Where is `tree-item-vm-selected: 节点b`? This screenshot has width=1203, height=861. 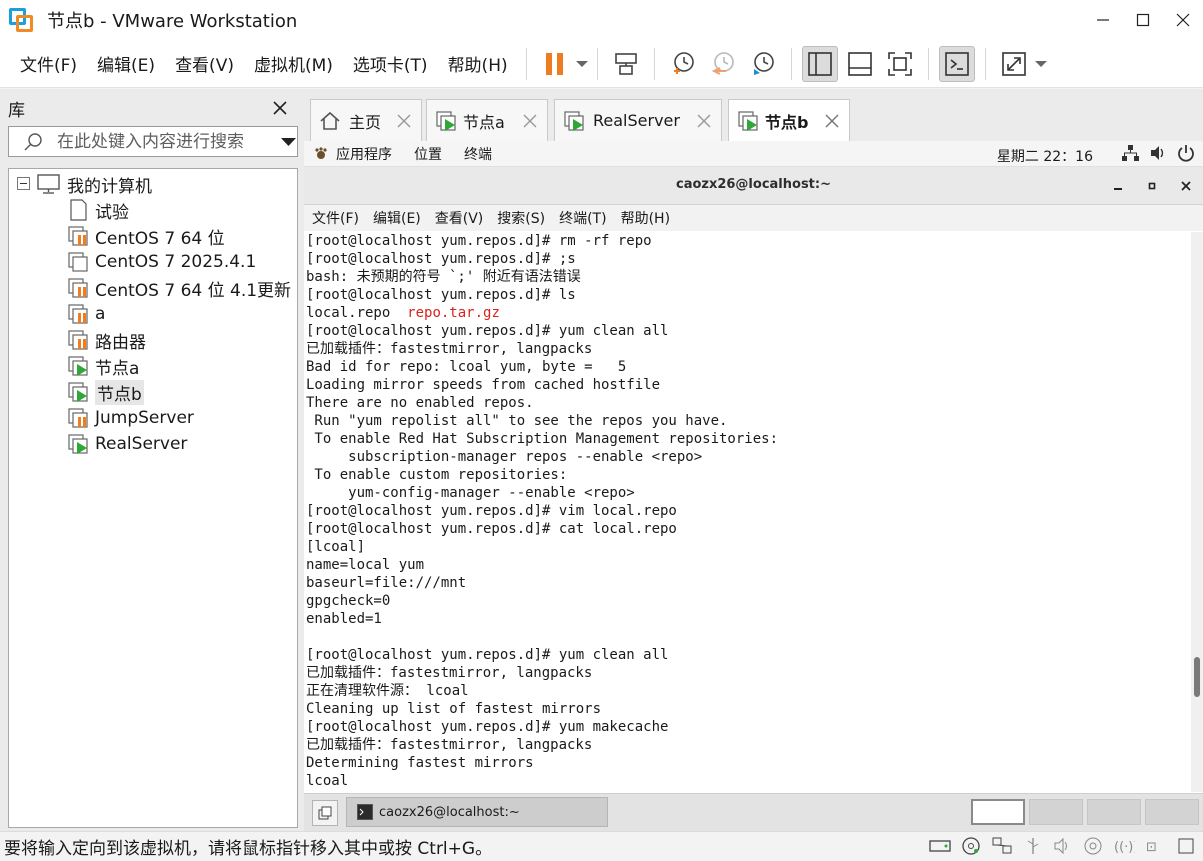 tree-item-vm-selected: 节点b is located at coordinates (105, 392).